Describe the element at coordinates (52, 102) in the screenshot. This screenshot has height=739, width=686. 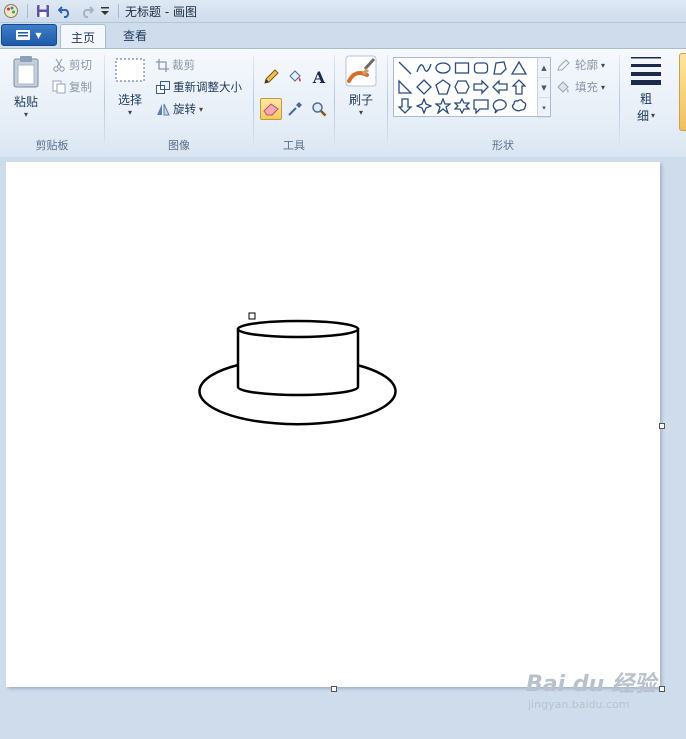
I see `clipboard-group: 粘贴 ▾ 剪切 复制 剪贴板` at that location.